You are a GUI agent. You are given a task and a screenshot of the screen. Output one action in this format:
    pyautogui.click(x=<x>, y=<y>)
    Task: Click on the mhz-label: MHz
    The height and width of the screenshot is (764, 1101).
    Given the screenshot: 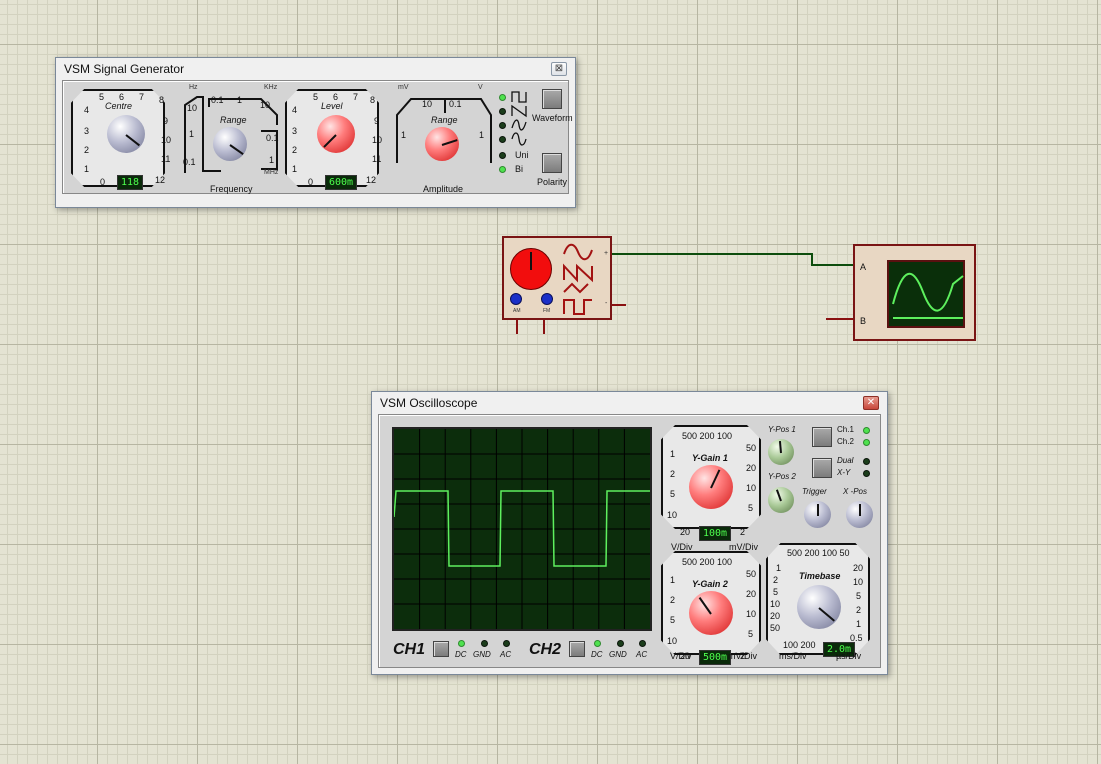 What is the action you would take?
    pyautogui.click(x=271, y=172)
    